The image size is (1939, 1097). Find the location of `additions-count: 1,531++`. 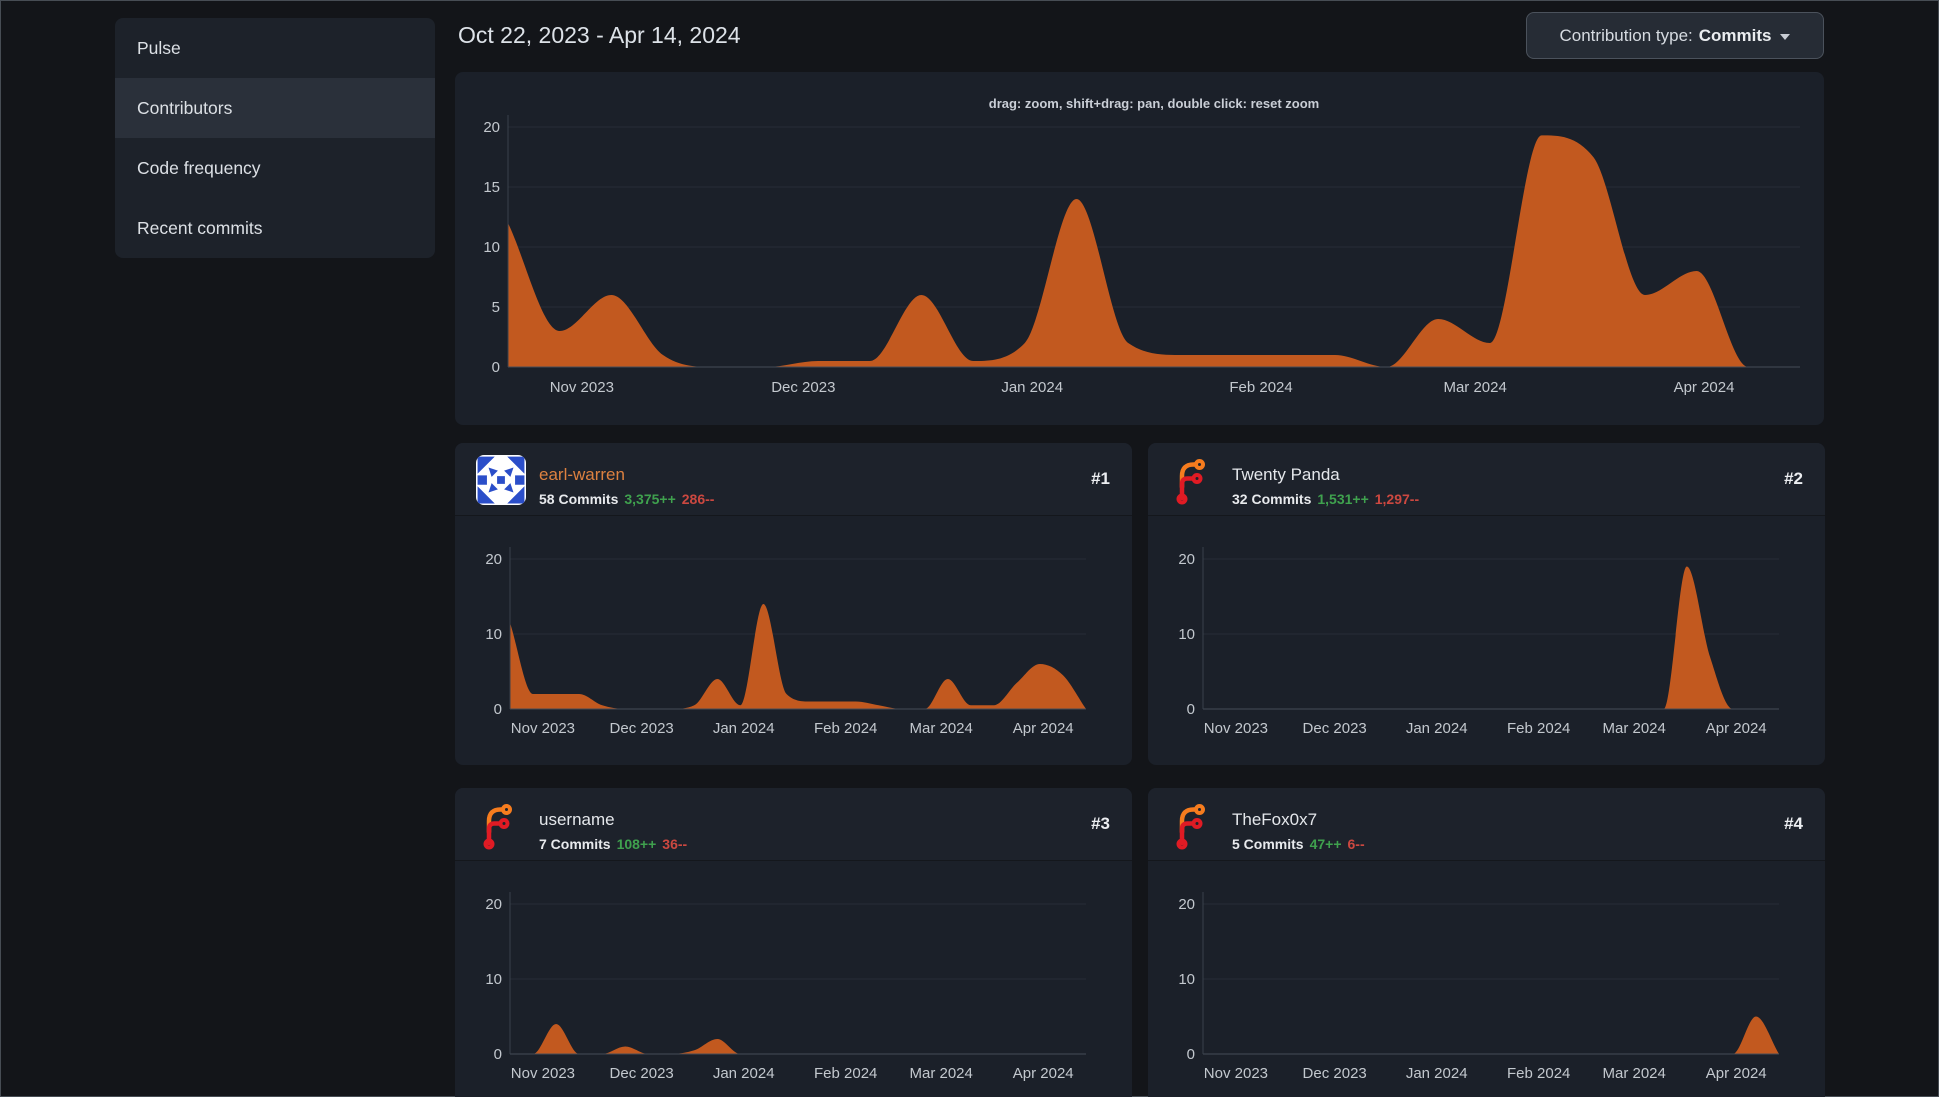

additions-count: 1,531++ is located at coordinates (1343, 499).